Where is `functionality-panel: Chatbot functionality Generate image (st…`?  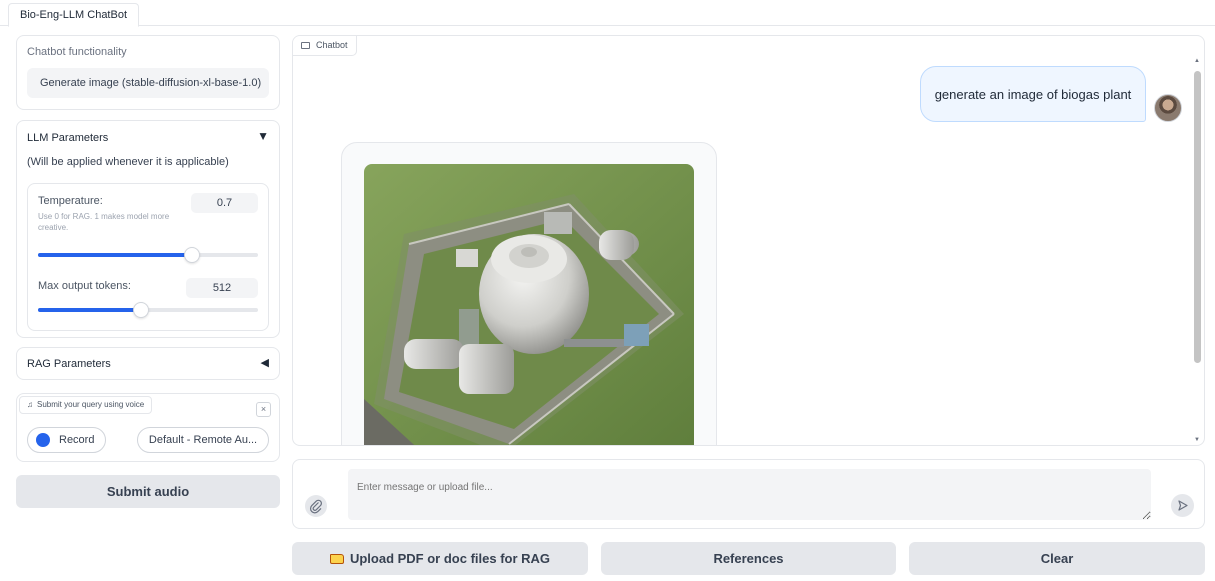
functionality-panel: Chatbot functionality Generate image (st… is located at coordinates (148, 72).